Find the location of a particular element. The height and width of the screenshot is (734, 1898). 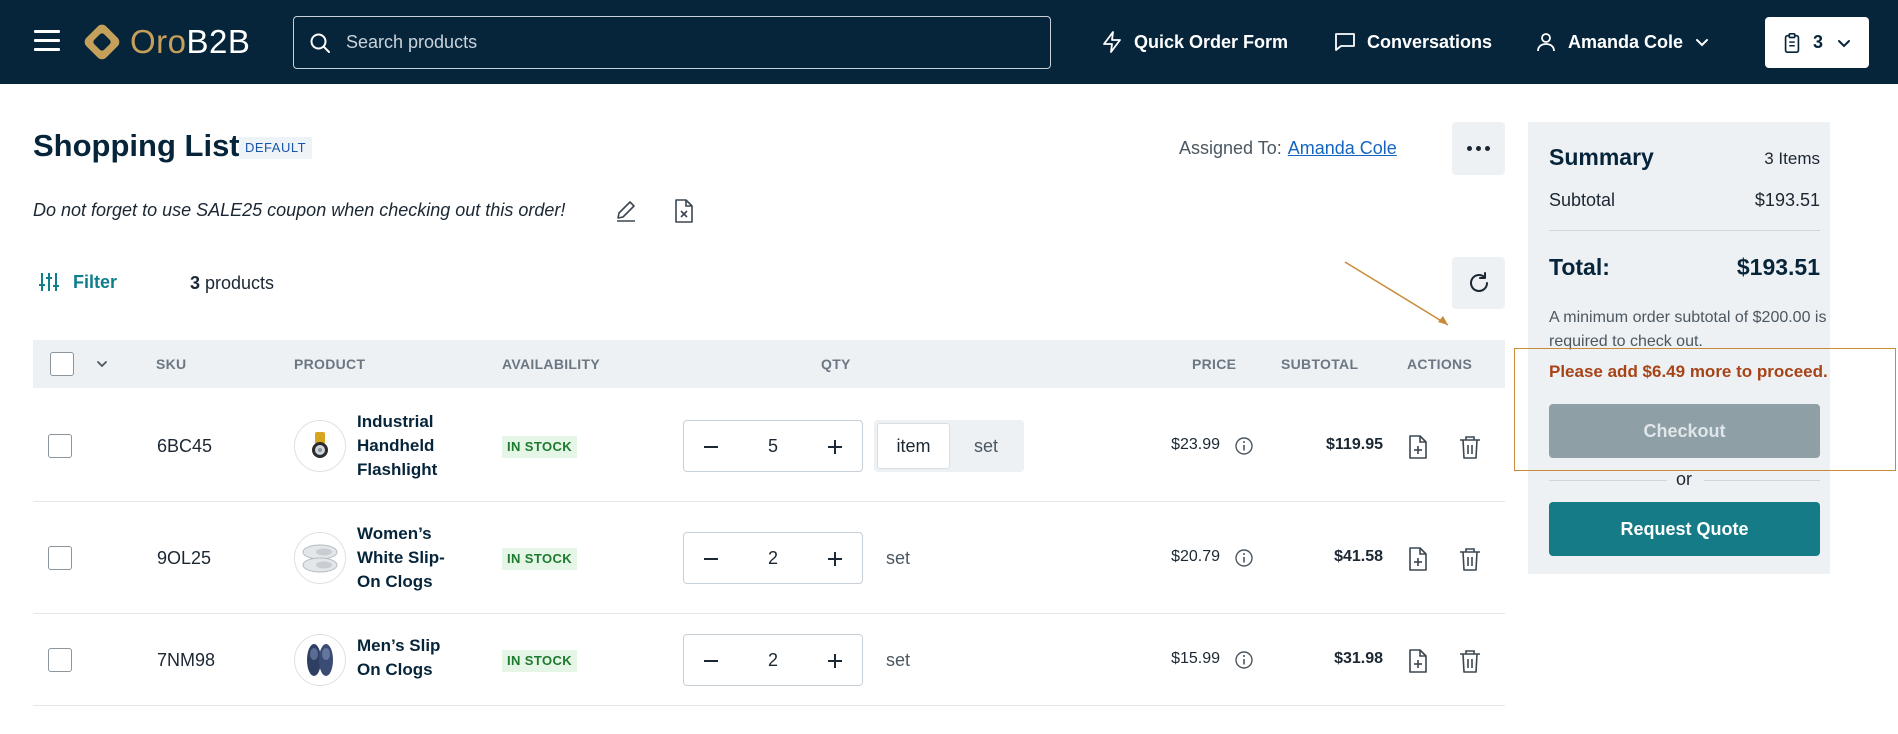

row-subtotal: $41.58 is located at coordinates (1358, 556).